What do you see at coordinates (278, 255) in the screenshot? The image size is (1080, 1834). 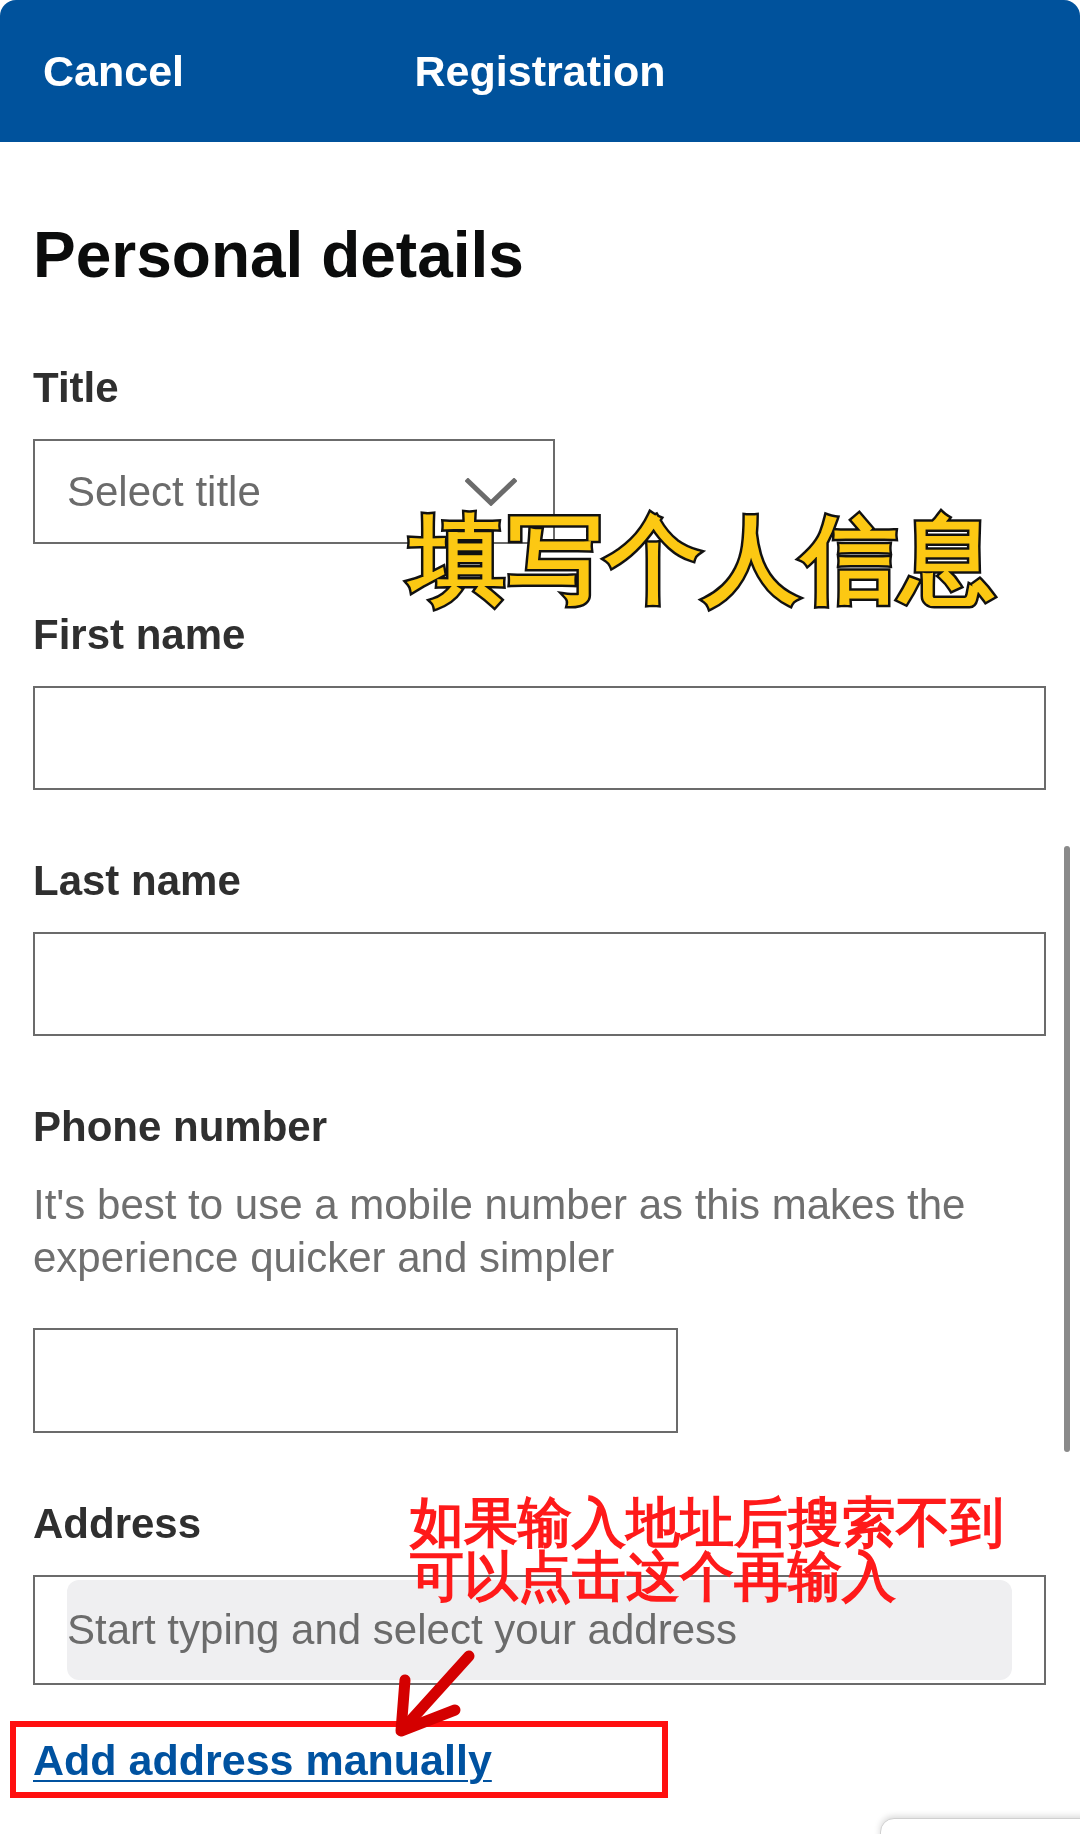 I see `section-heading: Personal details` at bounding box center [278, 255].